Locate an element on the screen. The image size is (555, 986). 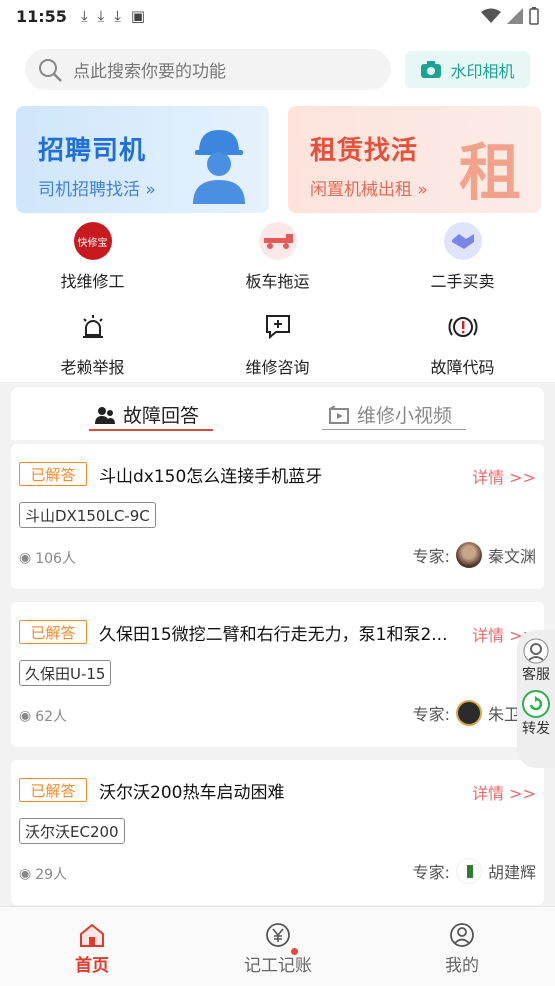
grid-item-report-defaulter: 老赖举报 is located at coordinates (92, 343).